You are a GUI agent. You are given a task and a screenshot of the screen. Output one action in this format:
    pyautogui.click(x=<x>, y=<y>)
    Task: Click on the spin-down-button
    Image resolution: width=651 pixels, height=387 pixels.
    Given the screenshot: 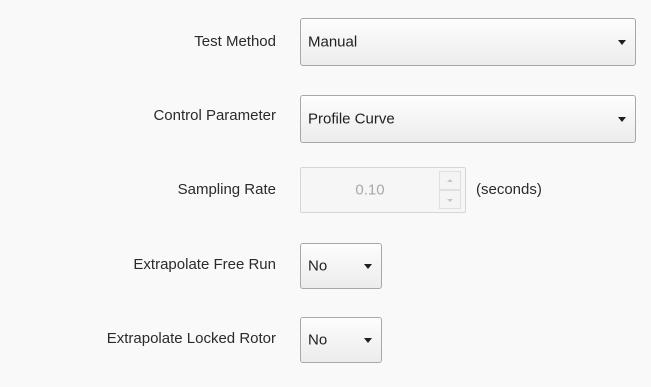 What is the action you would take?
    pyautogui.click(x=450, y=199)
    